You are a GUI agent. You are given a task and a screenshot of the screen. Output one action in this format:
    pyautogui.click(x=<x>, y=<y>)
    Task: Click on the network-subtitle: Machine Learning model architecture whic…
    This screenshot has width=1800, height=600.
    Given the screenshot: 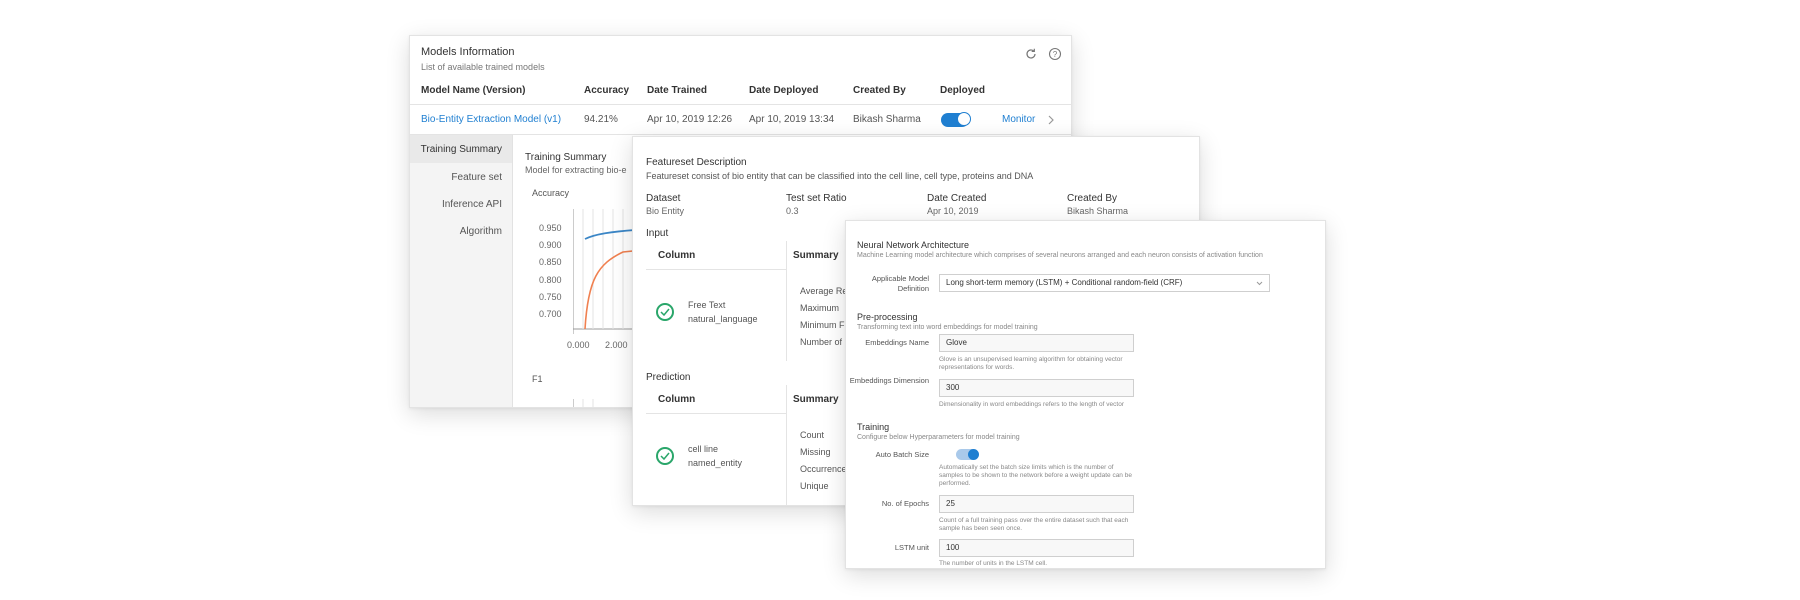 What is the action you would take?
    pyautogui.click(x=1060, y=255)
    